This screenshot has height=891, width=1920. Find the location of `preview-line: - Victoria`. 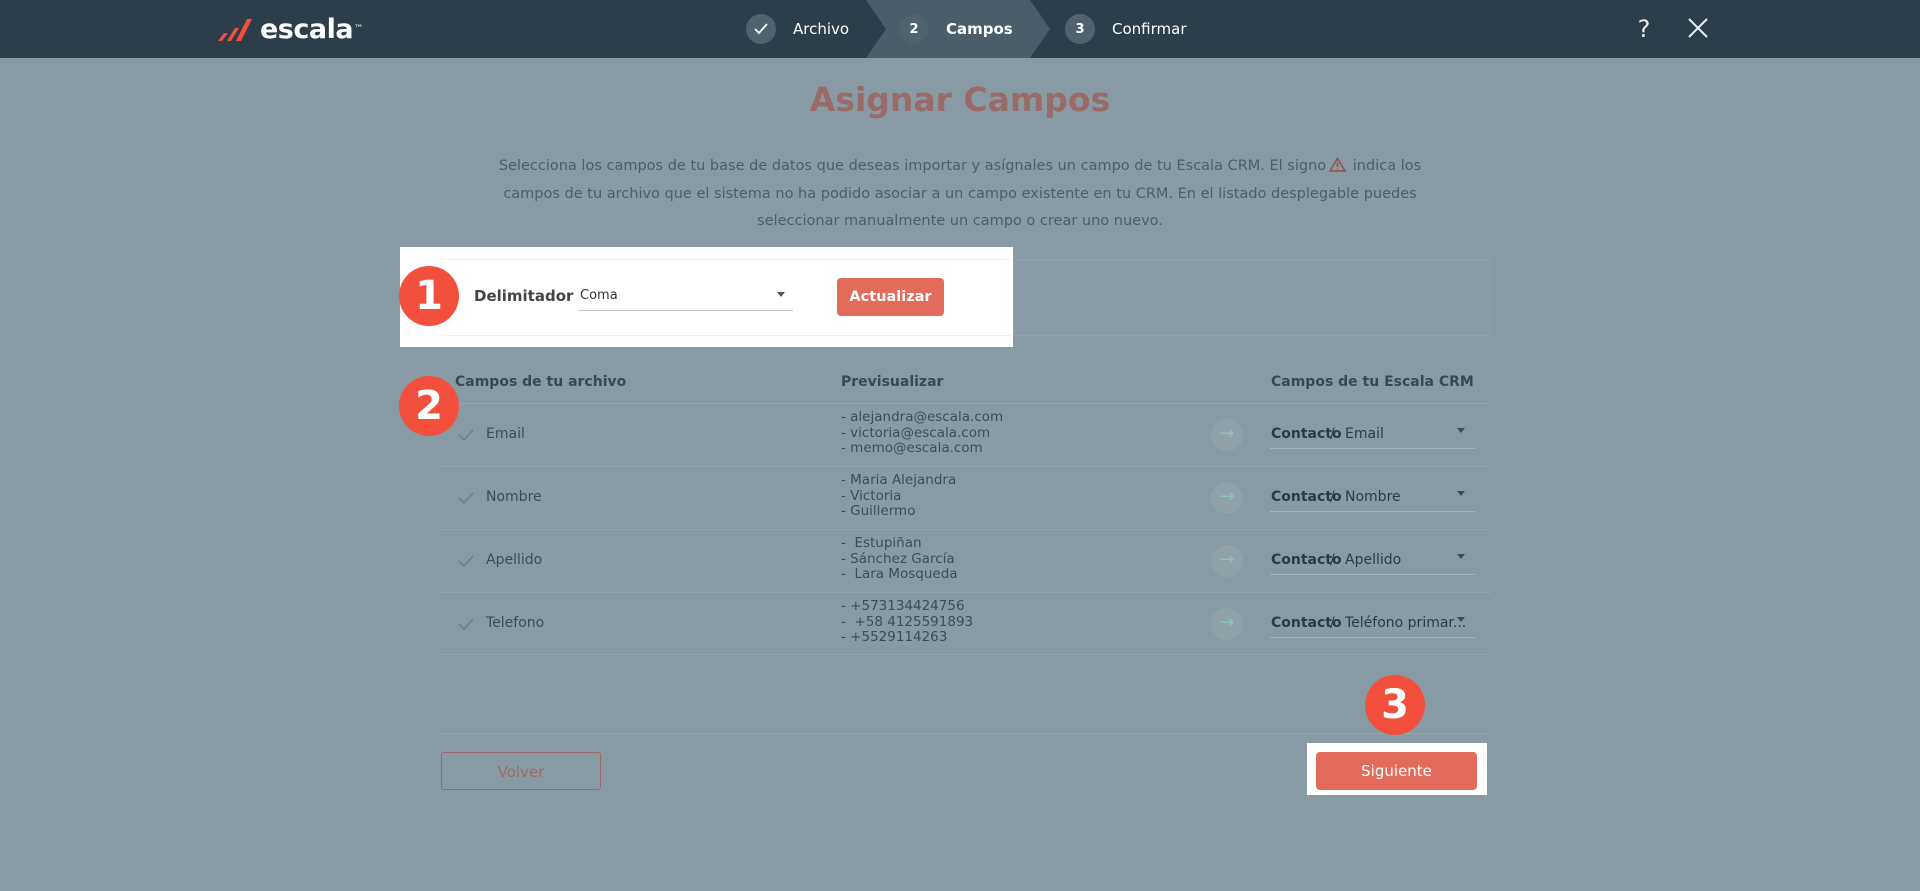

preview-line: - Victoria is located at coordinates (871, 495).